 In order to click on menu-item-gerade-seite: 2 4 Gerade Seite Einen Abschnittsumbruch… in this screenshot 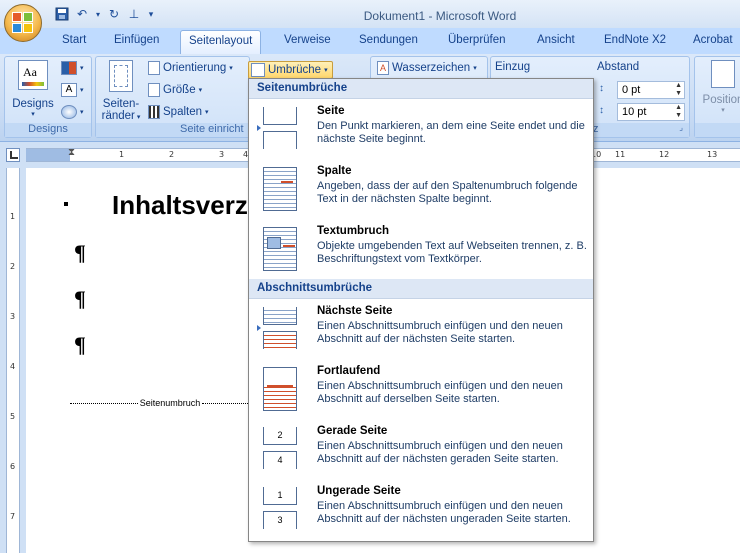, I will do `click(421, 449)`.